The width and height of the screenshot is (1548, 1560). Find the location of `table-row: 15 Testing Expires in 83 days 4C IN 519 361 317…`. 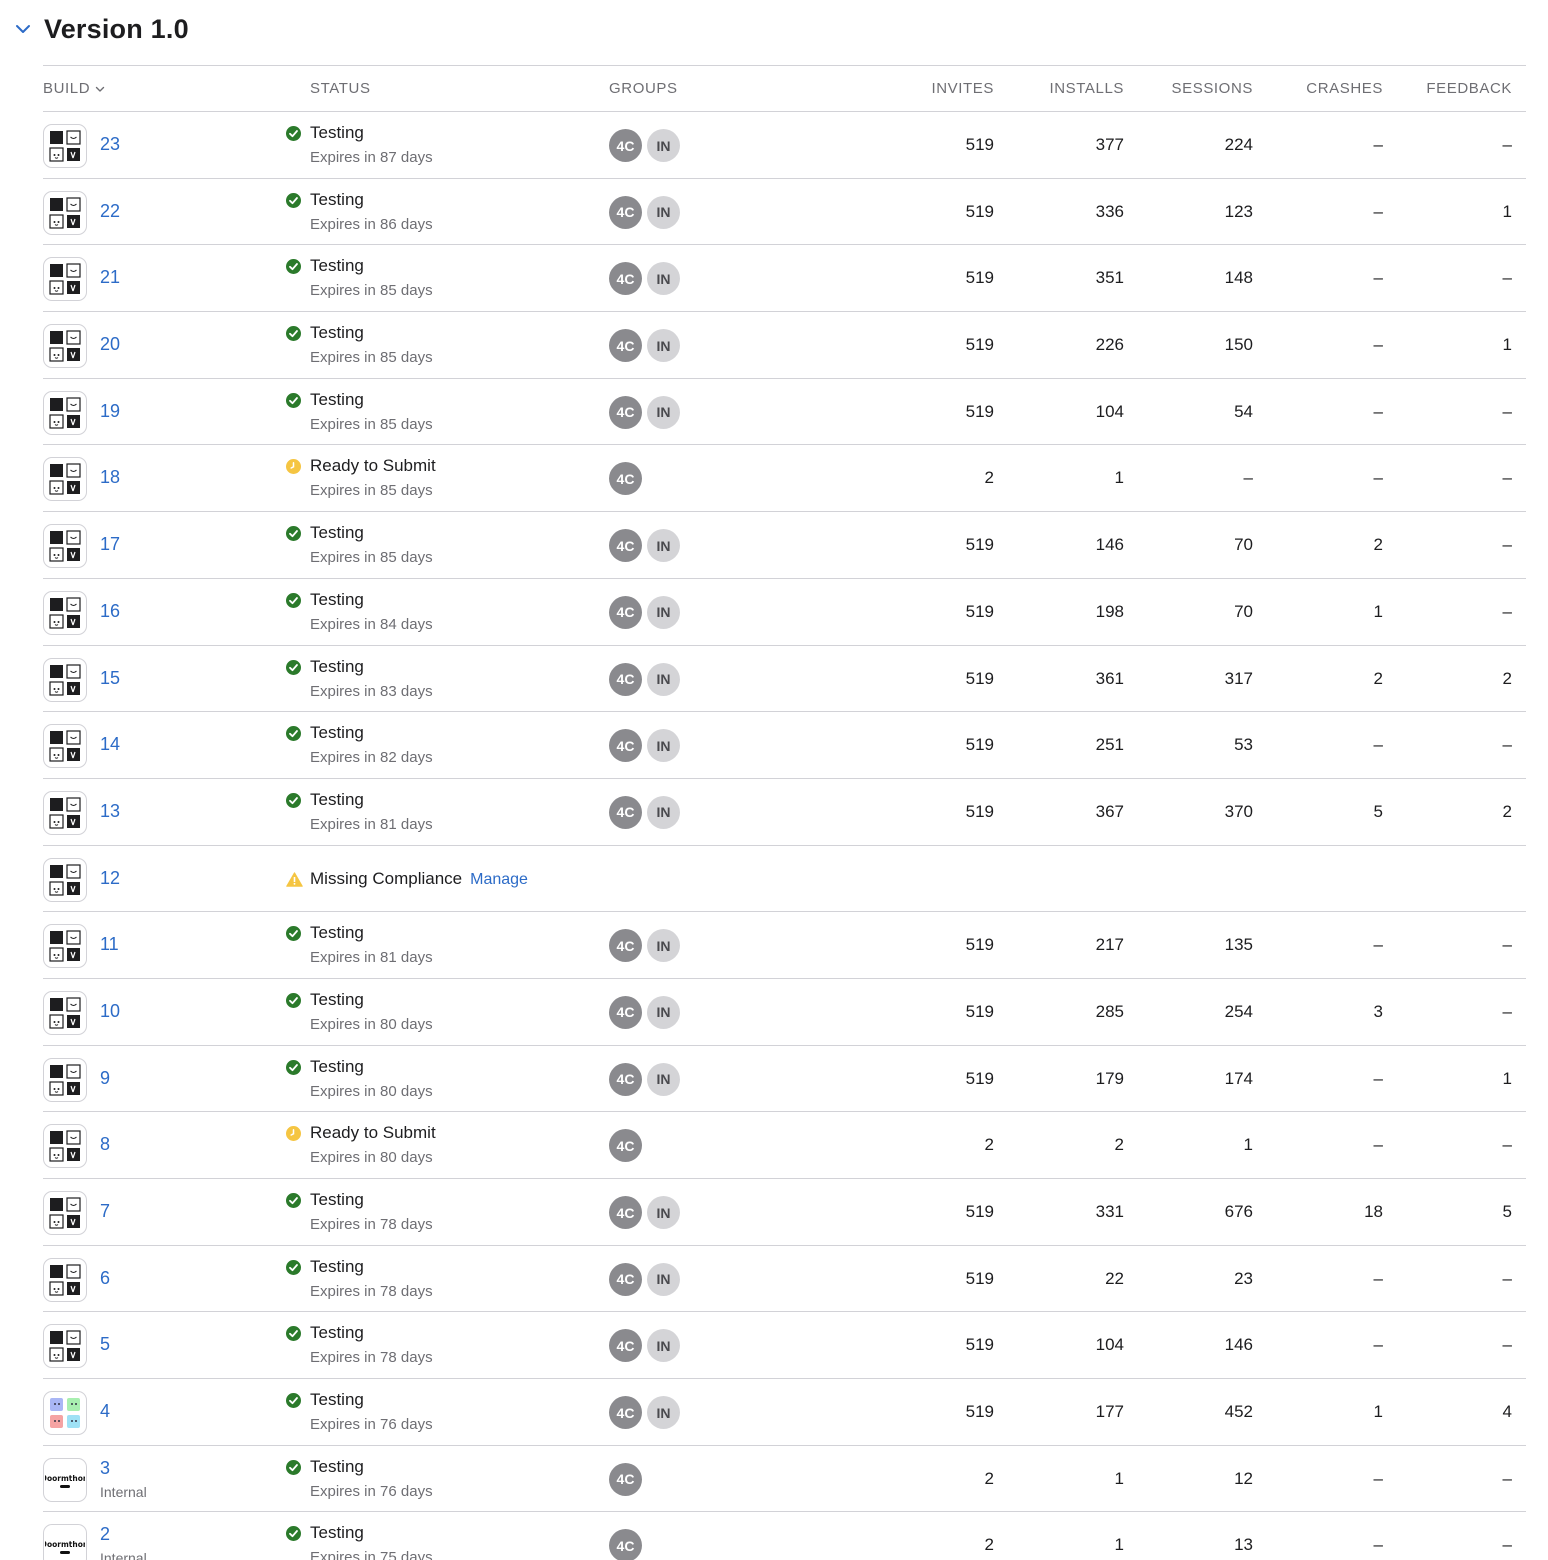

table-row: 15 Testing Expires in 83 days 4C IN 519 361 317… is located at coordinates (784, 679).